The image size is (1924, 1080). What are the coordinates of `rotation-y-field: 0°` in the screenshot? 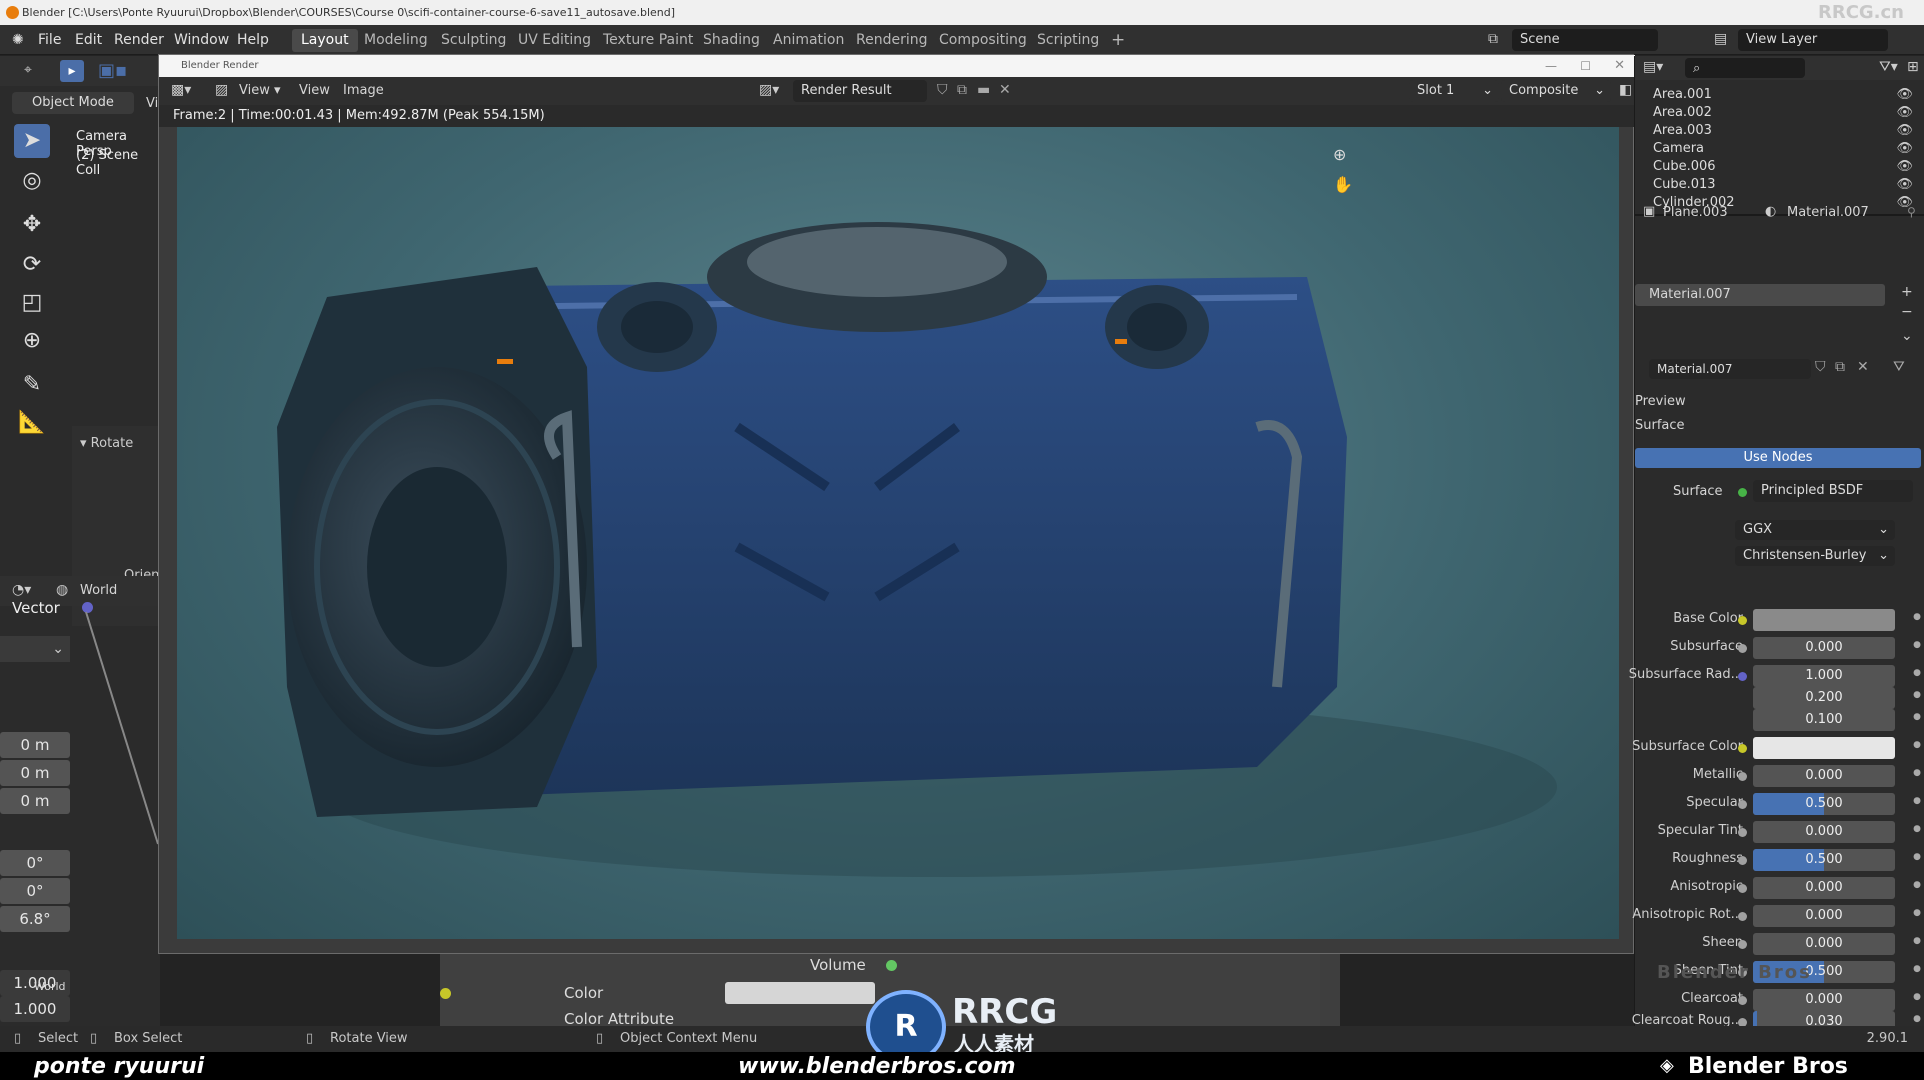 It's located at (35, 891).